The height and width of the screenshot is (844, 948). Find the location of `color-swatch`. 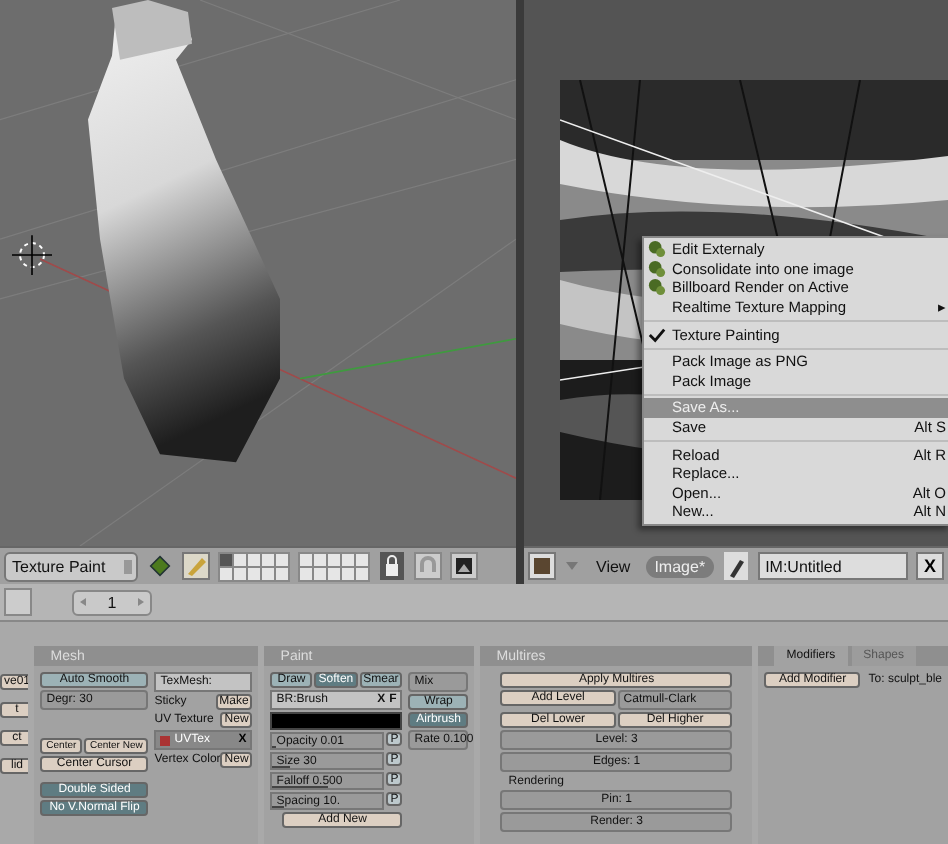

color-swatch is located at coordinates (336, 721).